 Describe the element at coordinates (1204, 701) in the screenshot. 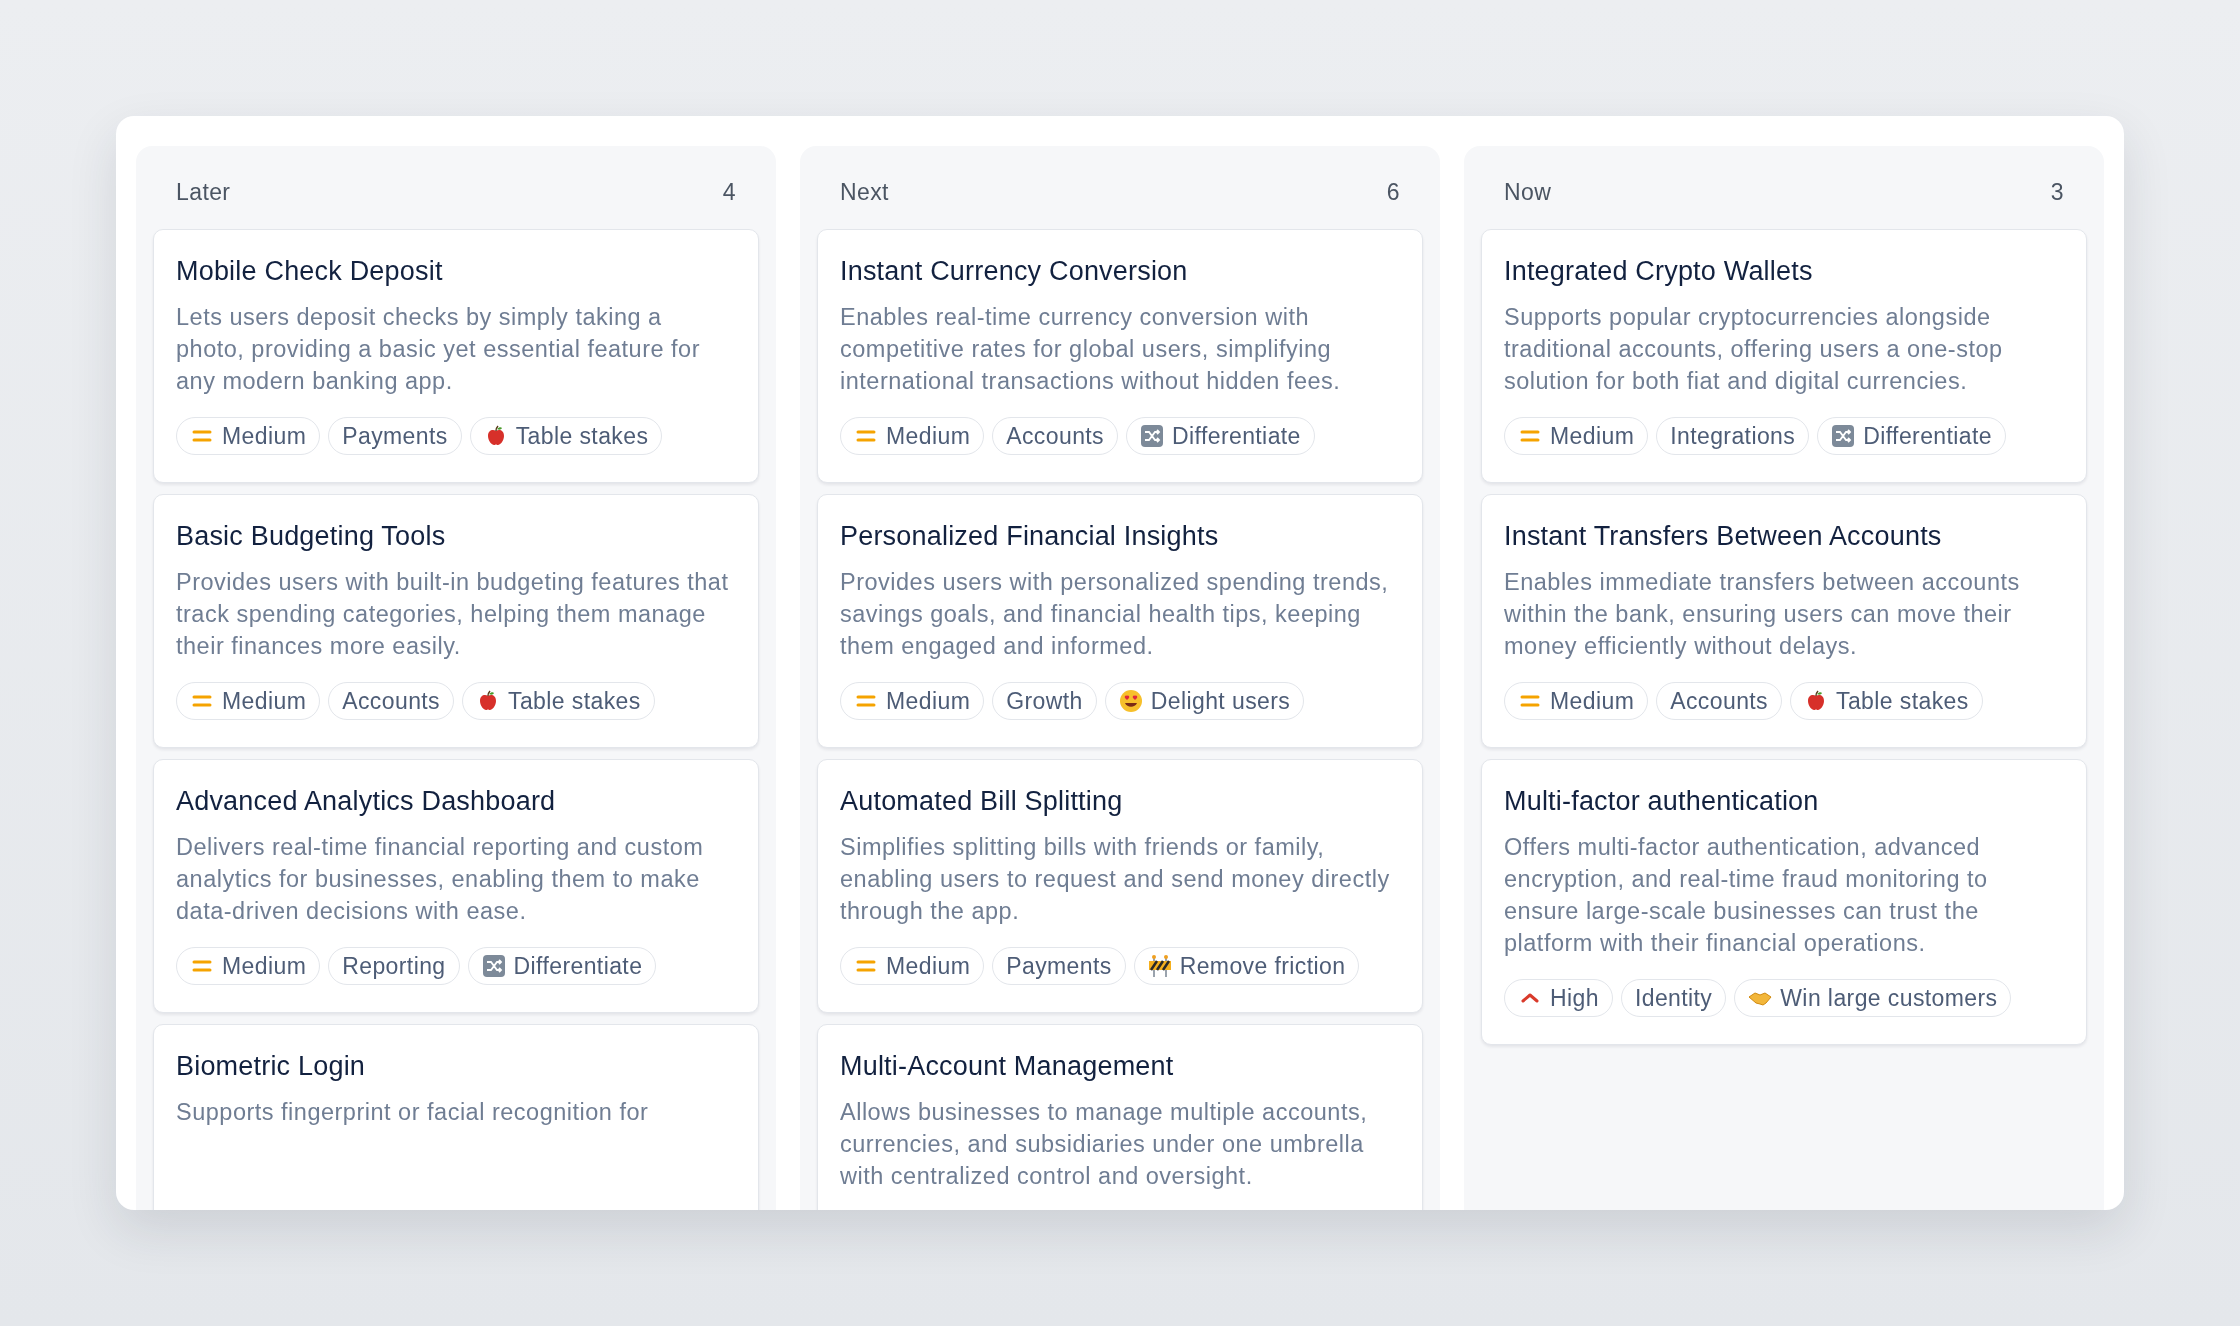

I see `tag-chip: Delight users` at that location.